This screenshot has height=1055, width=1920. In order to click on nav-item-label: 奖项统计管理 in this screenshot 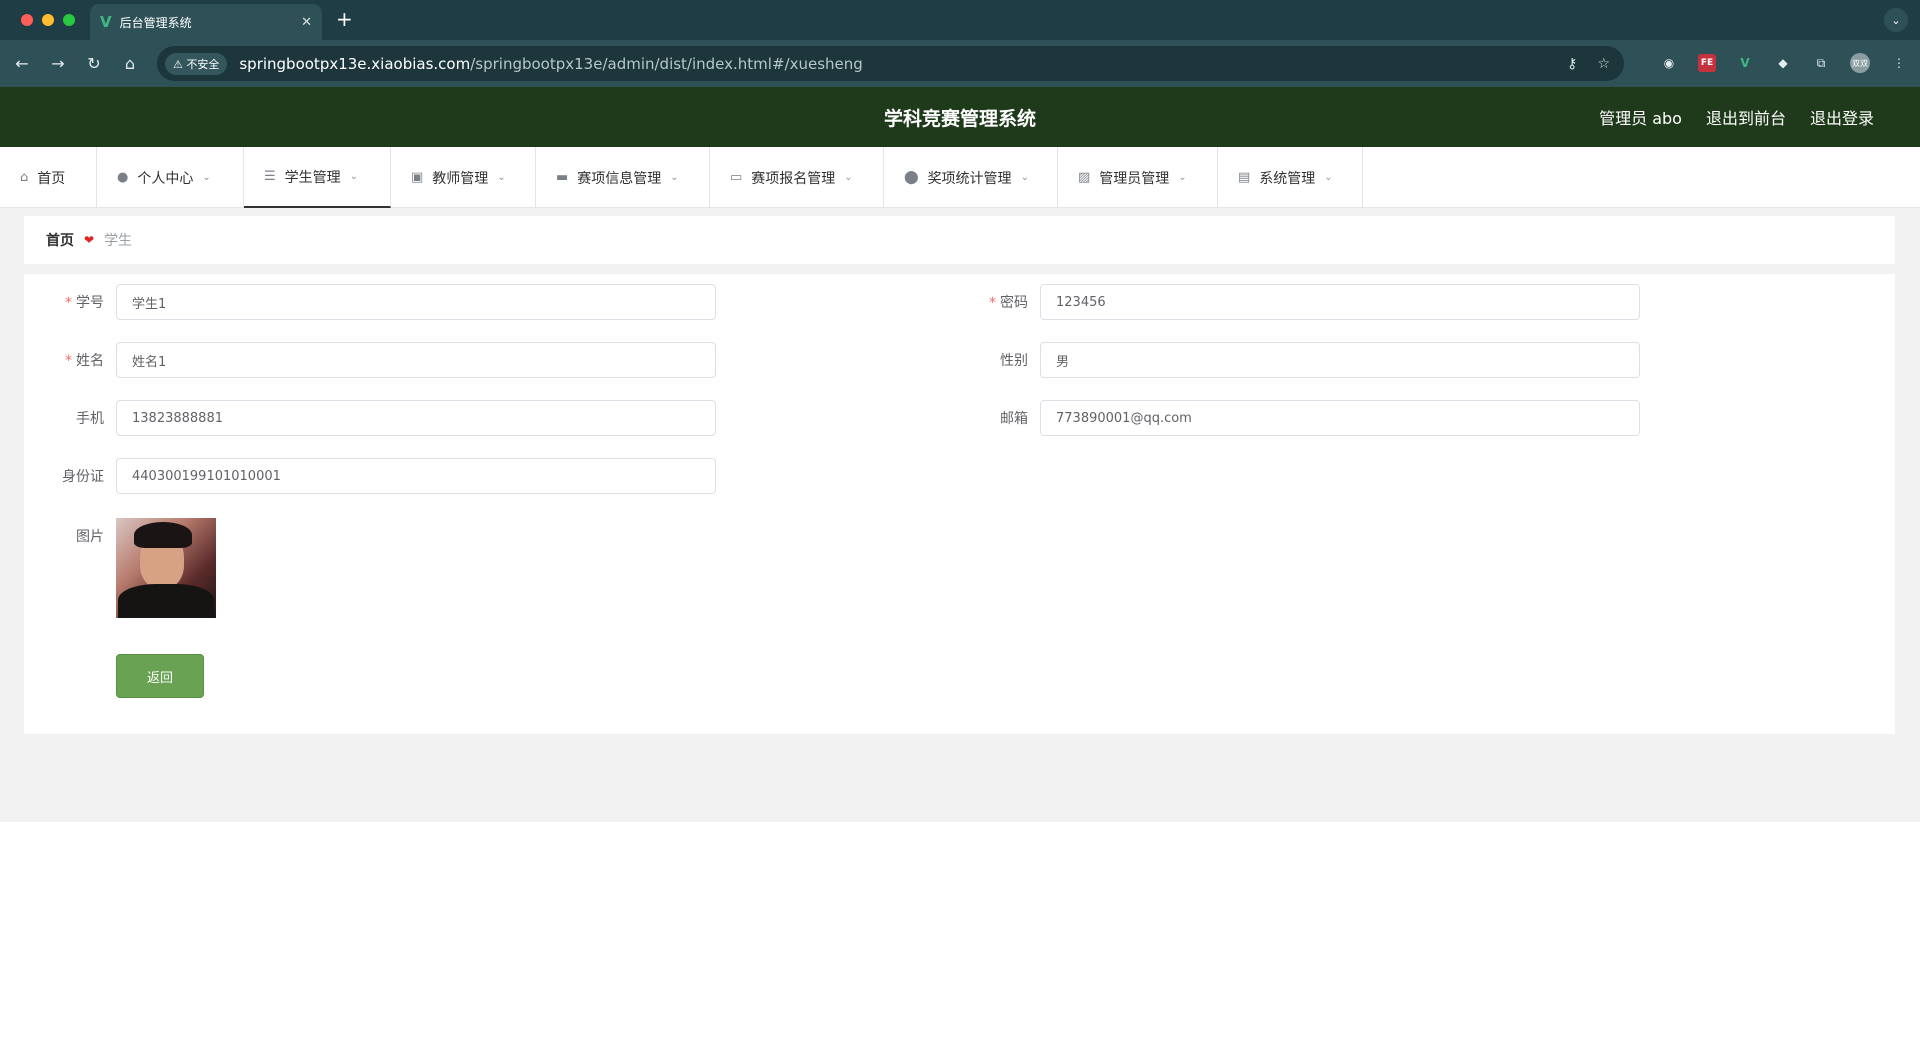, I will do `click(969, 178)`.